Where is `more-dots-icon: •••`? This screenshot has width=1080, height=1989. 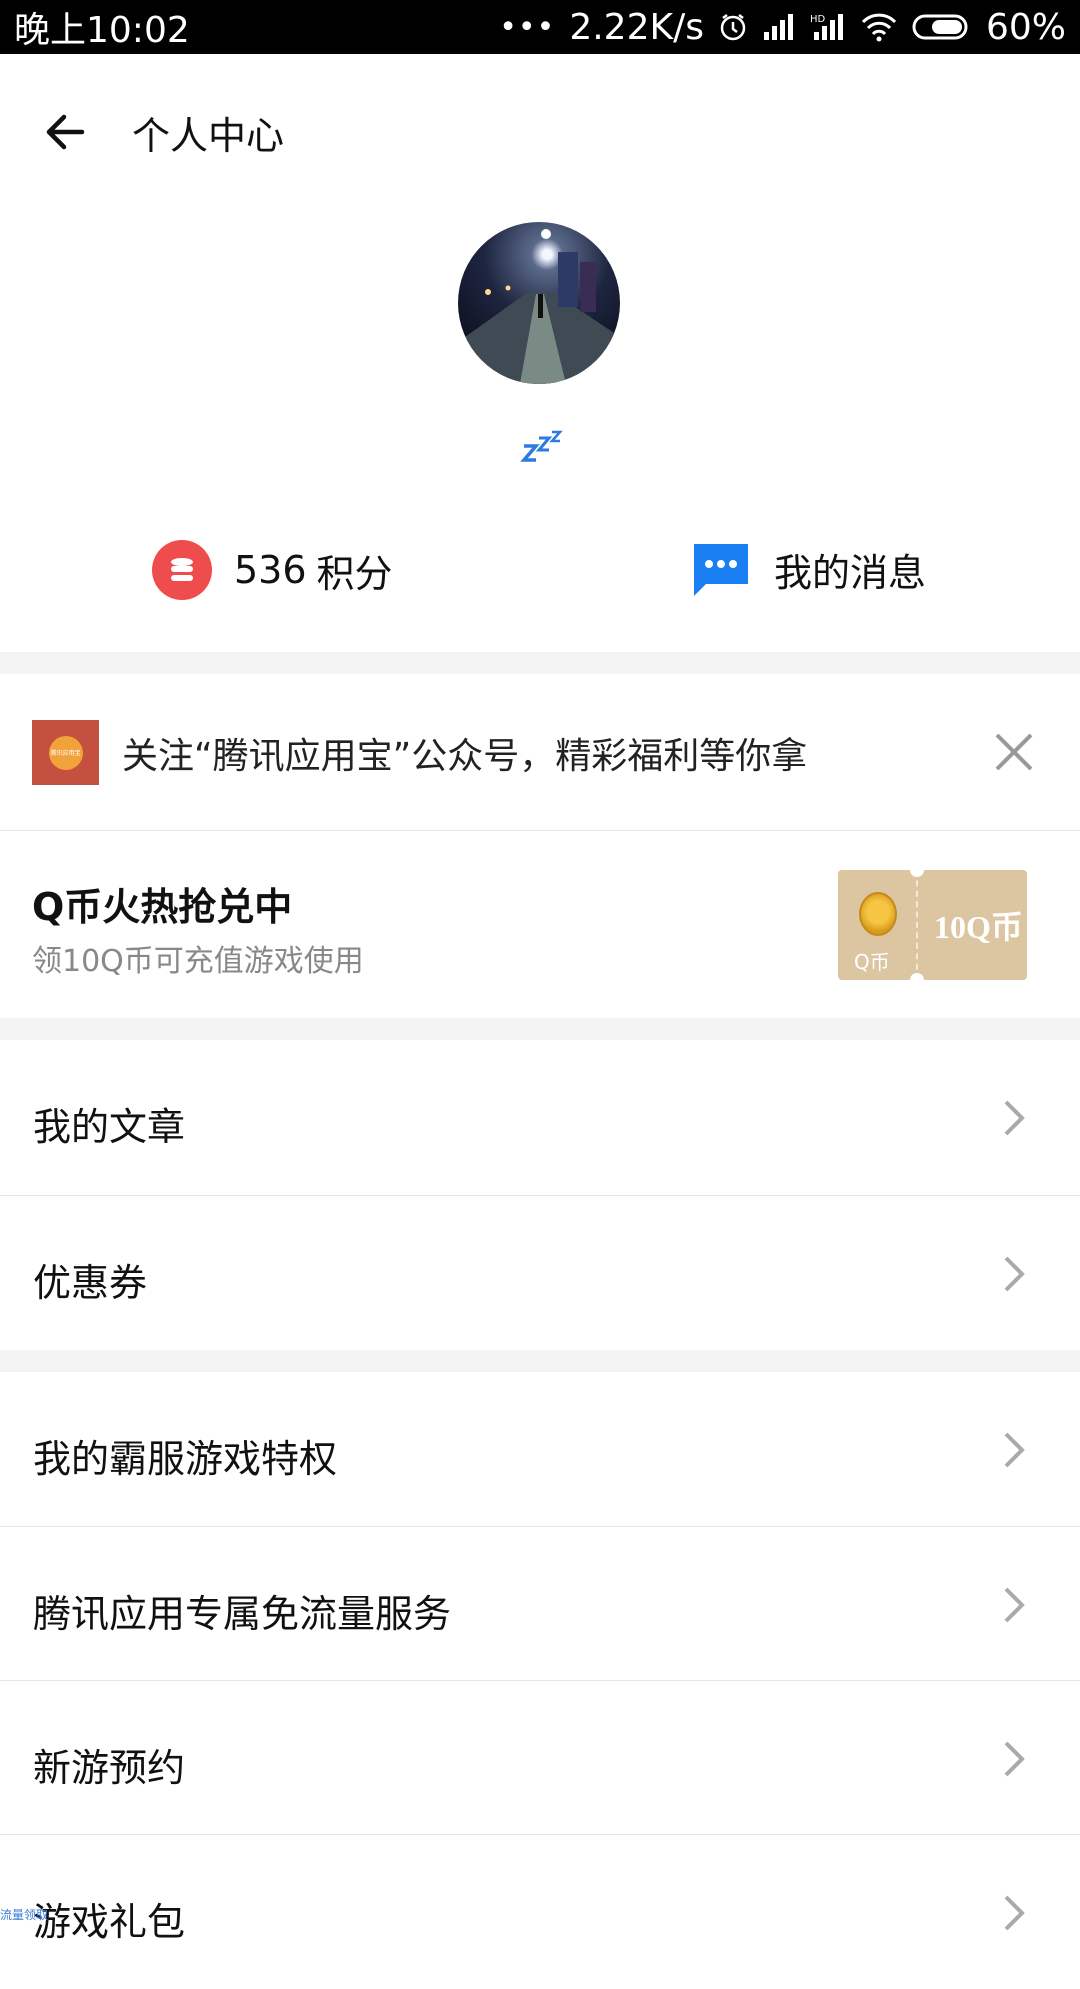
more-dots-icon: ••• is located at coordinates (527, 27).